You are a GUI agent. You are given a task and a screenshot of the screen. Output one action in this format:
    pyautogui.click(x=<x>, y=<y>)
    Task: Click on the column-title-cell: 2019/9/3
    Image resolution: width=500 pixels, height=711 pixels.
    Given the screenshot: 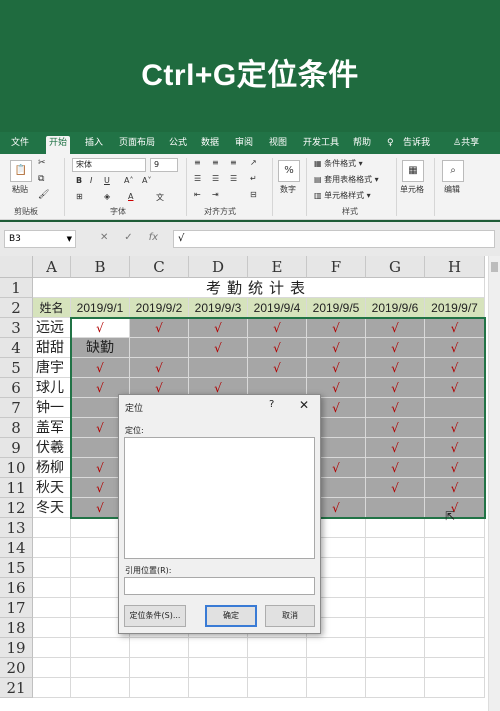 What is the action you would take?
    pyautogui.click(x=218, y=308)
    